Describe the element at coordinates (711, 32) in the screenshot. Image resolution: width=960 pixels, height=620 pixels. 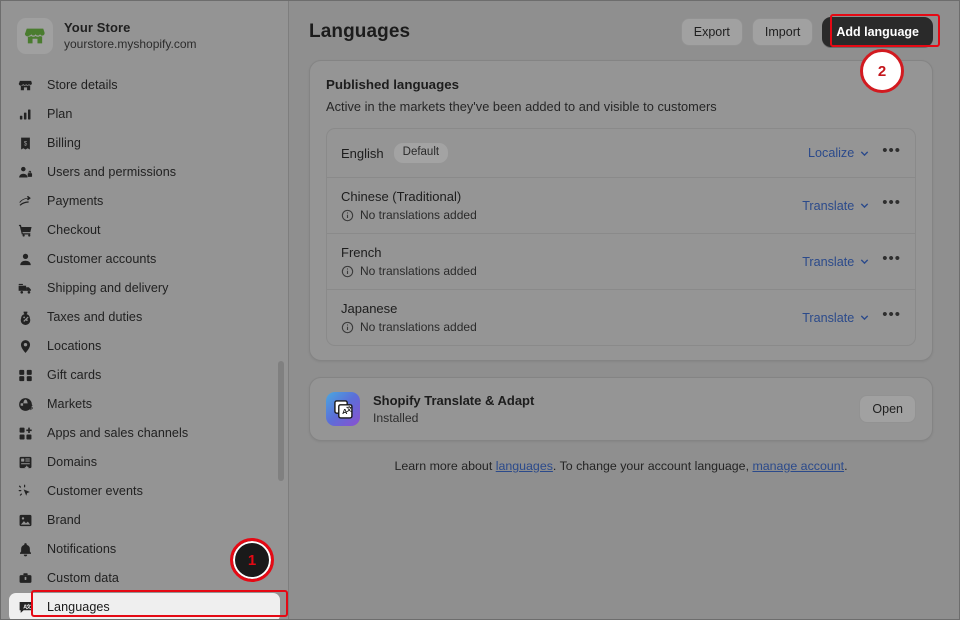
I see `export-button: Export` at that location.